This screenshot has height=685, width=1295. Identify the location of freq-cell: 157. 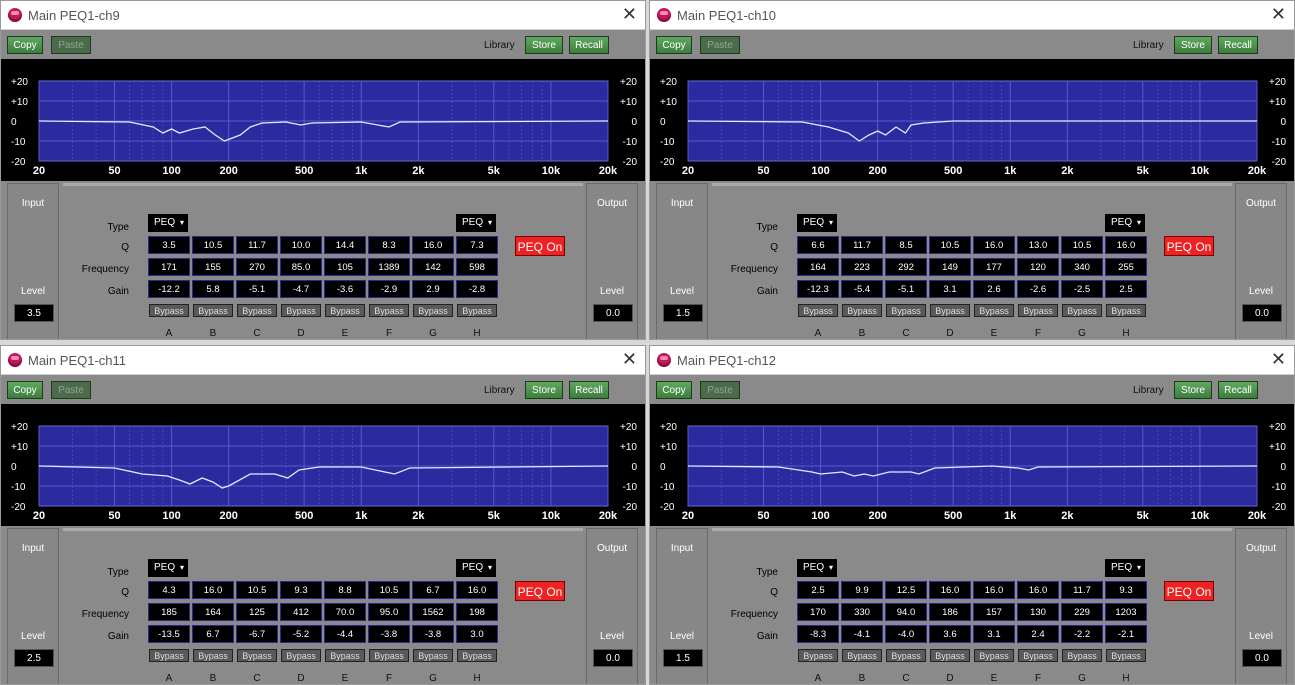
(994, 612).